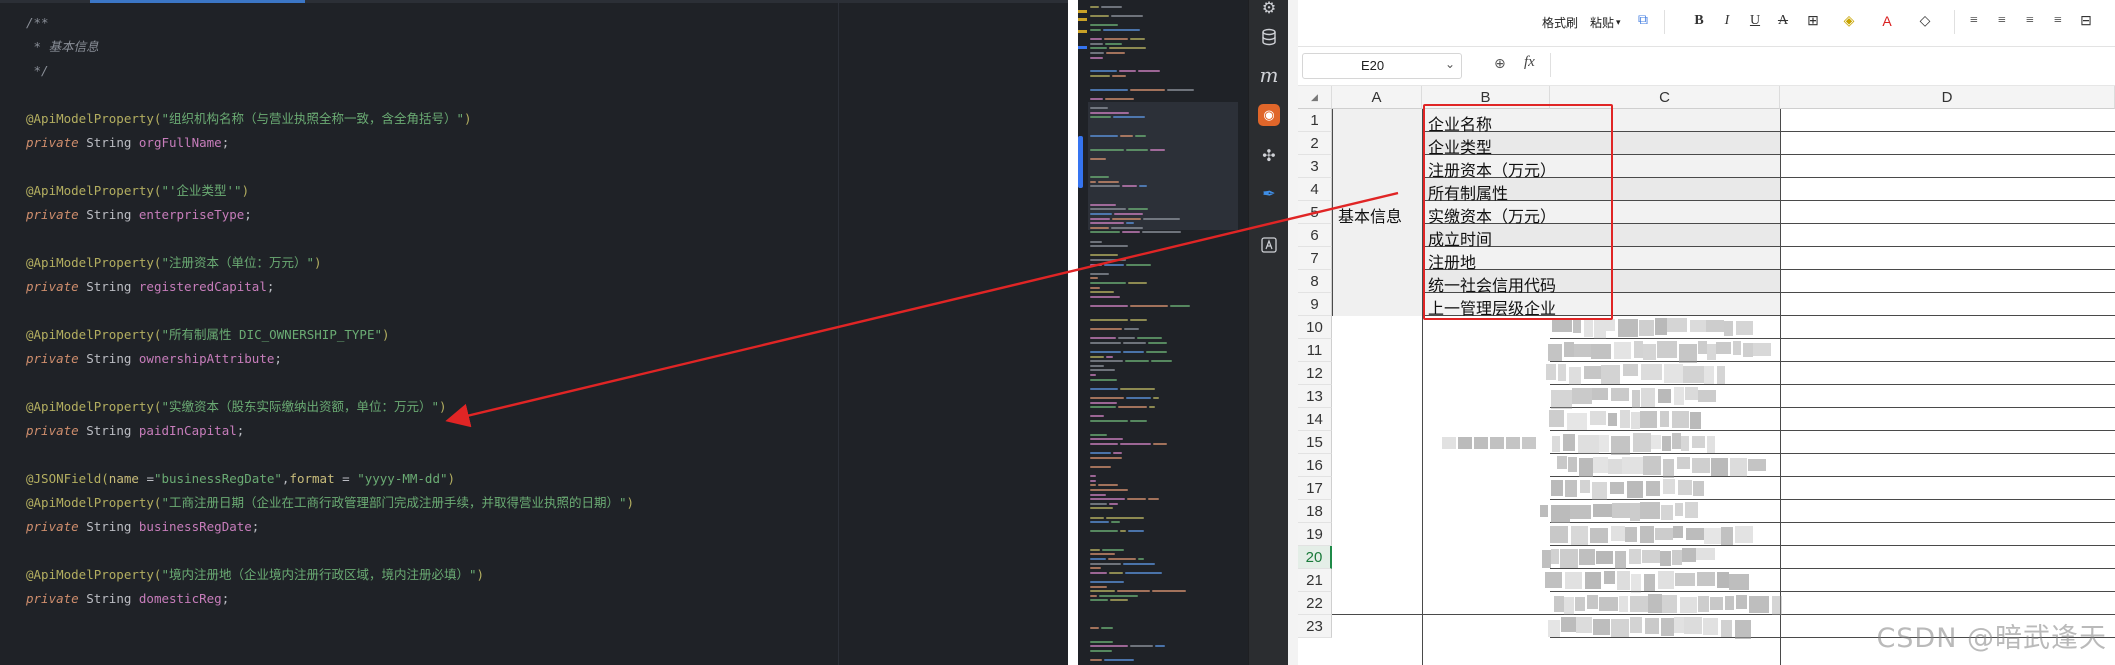 This screenshot has height=665, width=2115. I want to click on row-header-14: 14, so click(1315, 419).